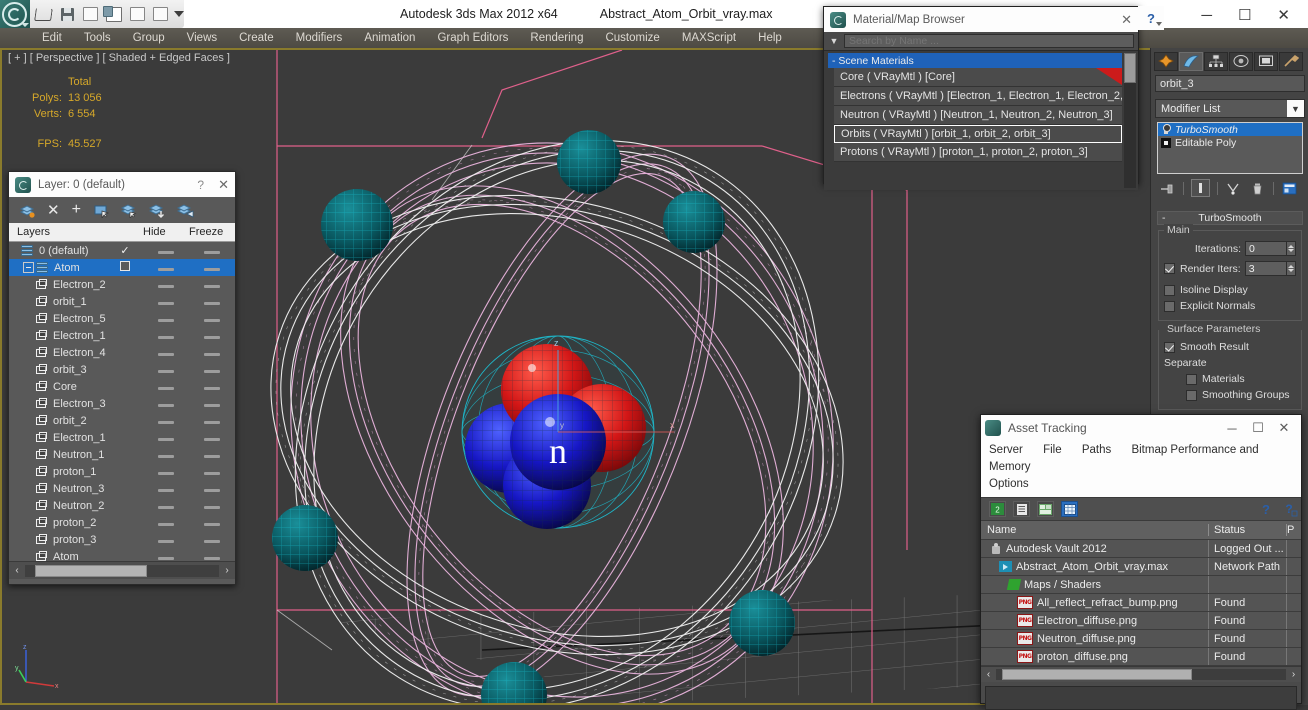 This screenshot has width=1308, height=710. I want to click on layer-row: Neutron_3, so click(122, 488).